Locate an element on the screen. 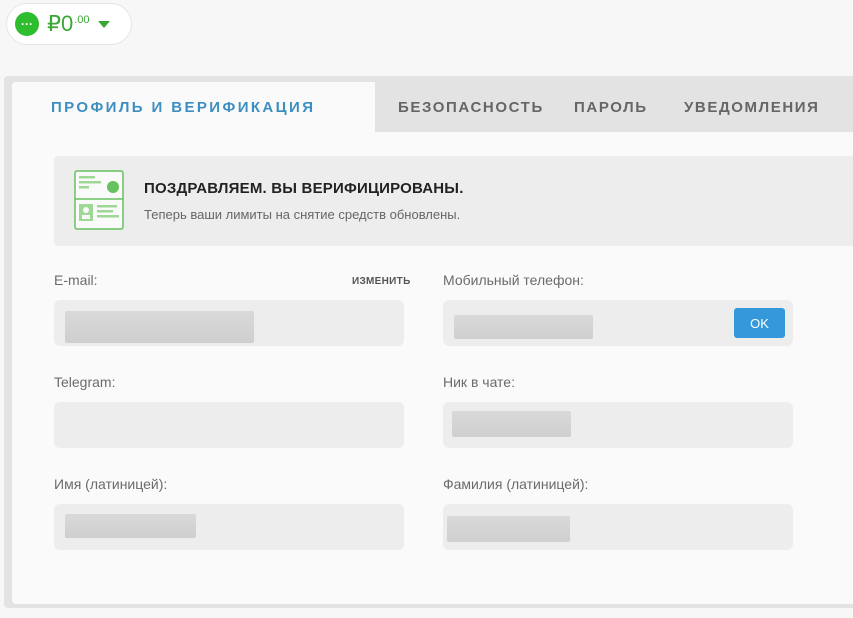  telegram-field is located at coordinates (229, 425).